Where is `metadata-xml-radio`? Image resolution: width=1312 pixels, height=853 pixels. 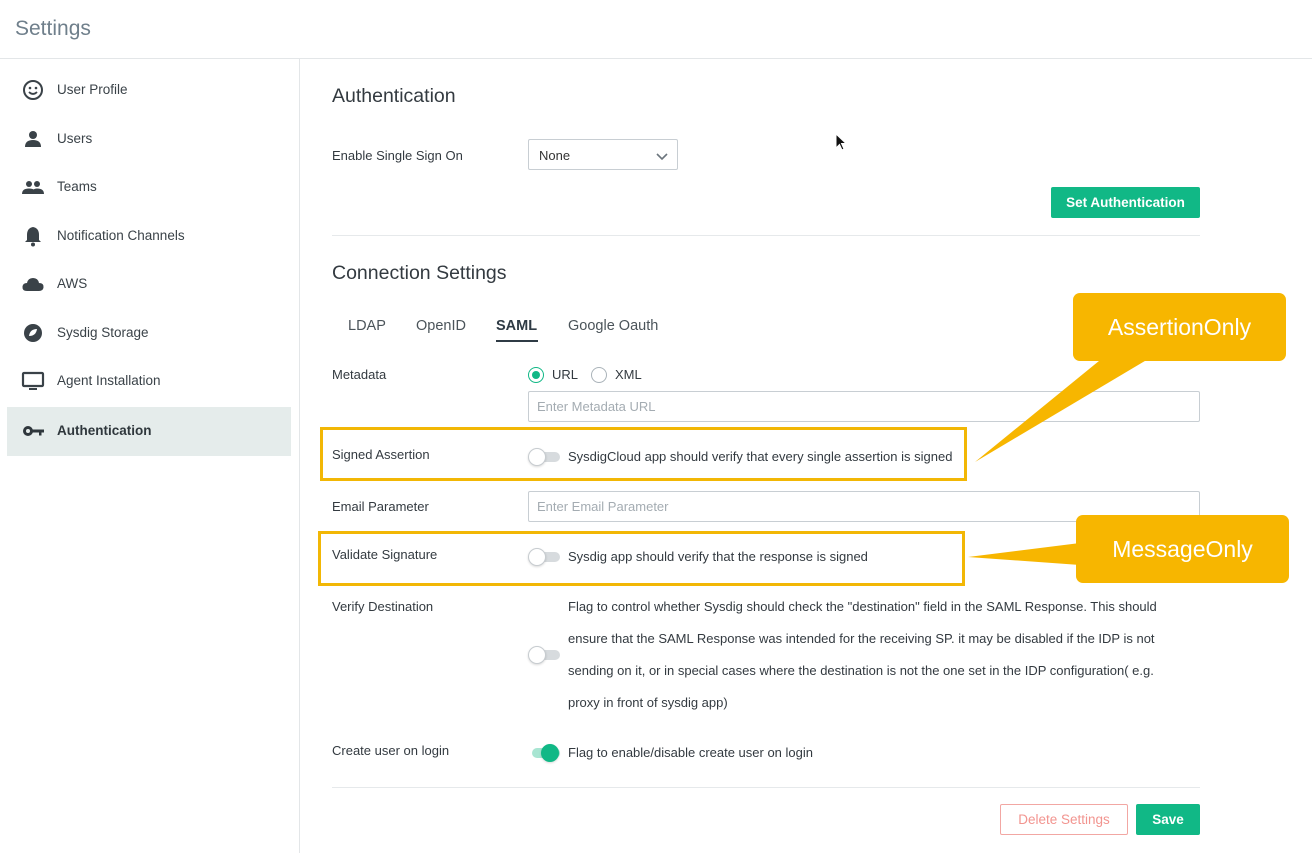
metadata-xml-radio is located at coordinates (599, 375).